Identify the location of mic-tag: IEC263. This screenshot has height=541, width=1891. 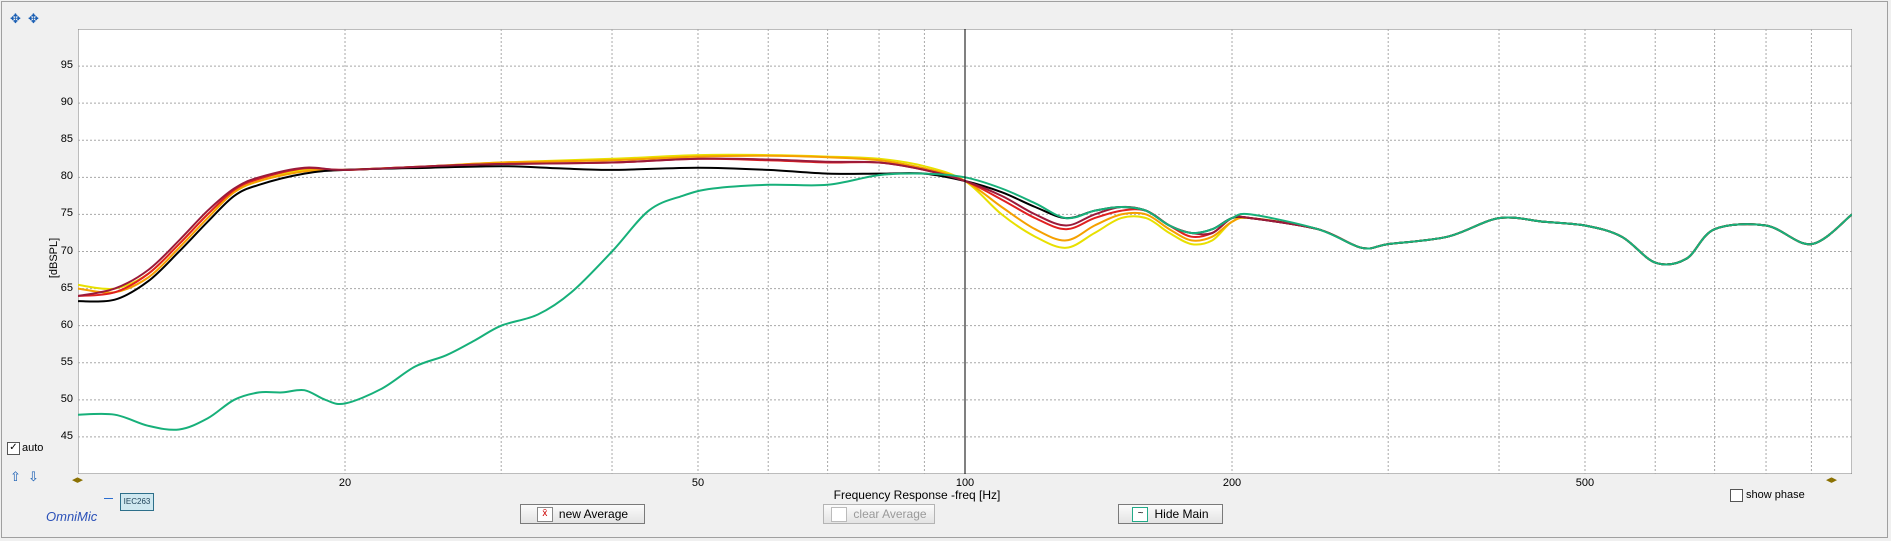
(137, 502).